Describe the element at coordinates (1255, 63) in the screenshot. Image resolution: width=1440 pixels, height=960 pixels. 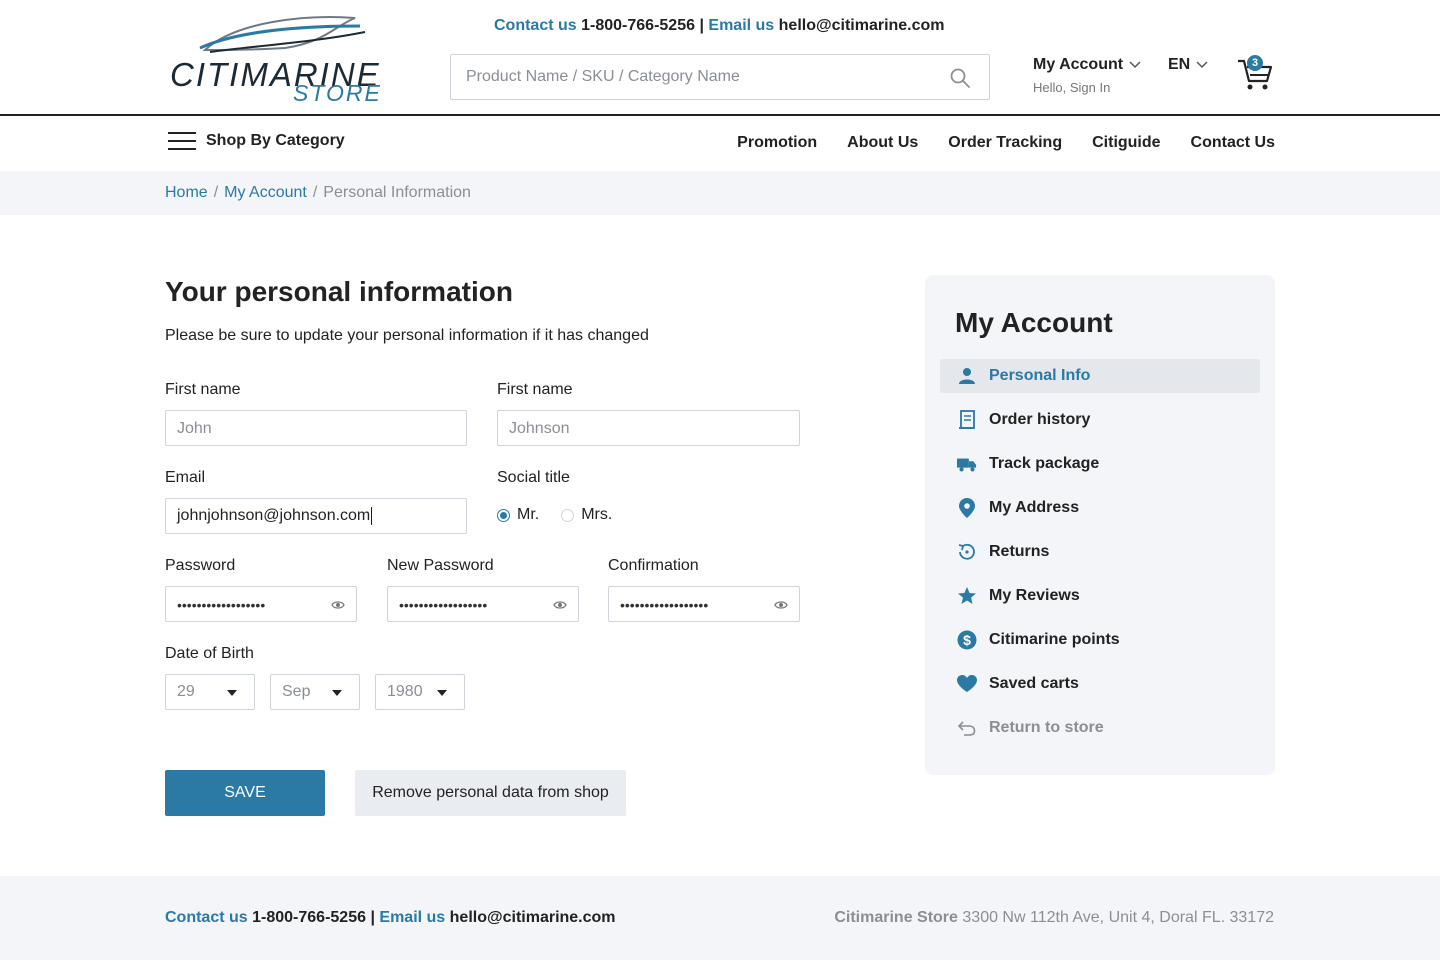
I see `cart-count-badge: 3` at that location.